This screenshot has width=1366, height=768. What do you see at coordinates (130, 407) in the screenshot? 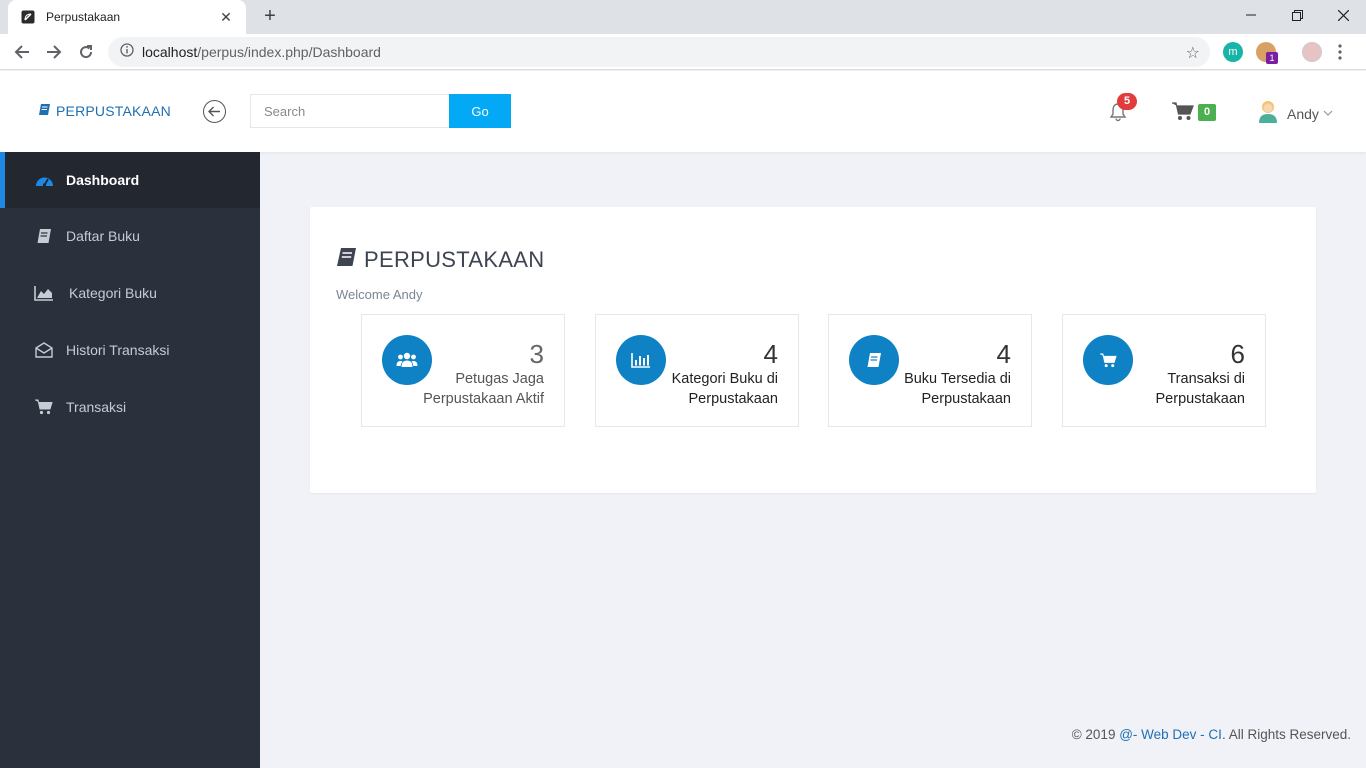
I see `sidebar-item-transaksi: Transaksi` at bounding box center [130, 407].